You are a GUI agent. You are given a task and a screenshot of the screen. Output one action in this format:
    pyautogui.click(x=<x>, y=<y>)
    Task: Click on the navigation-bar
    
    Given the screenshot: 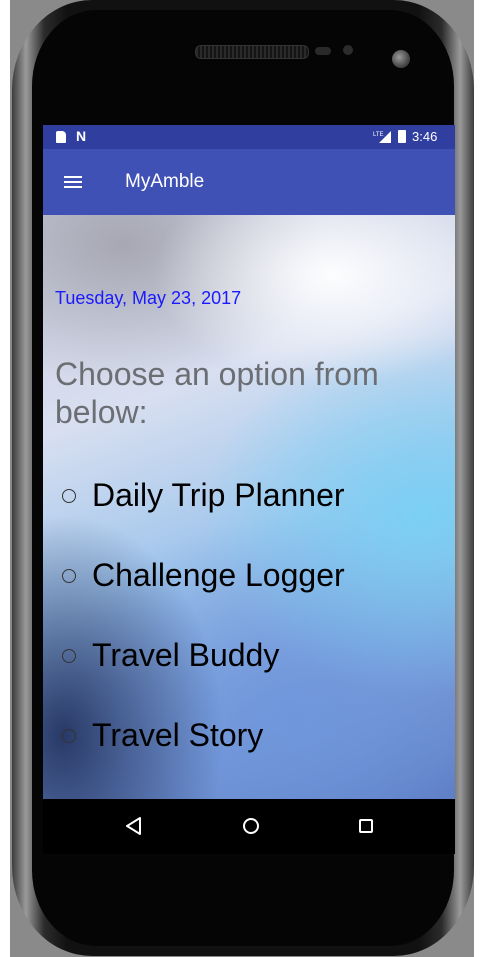 What is the action you would take?
    pyautogui.click(x=249, y=826)
    